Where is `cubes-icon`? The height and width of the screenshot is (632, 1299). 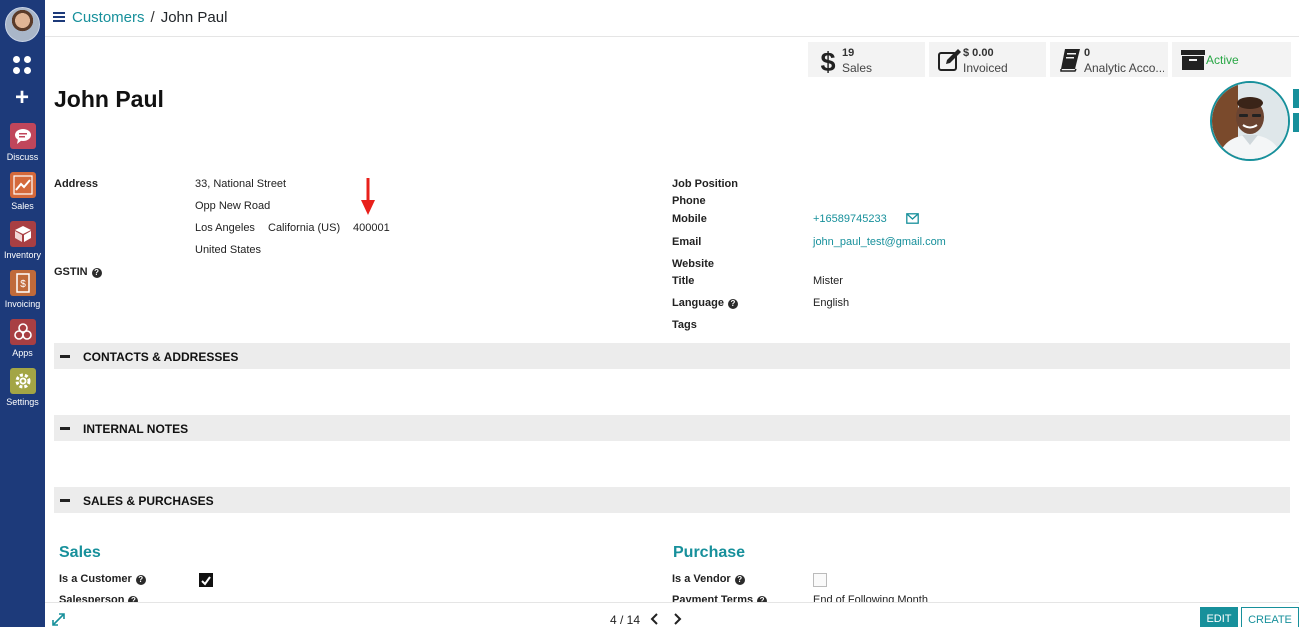 cubes-icon is located at coordinates (22, 332).